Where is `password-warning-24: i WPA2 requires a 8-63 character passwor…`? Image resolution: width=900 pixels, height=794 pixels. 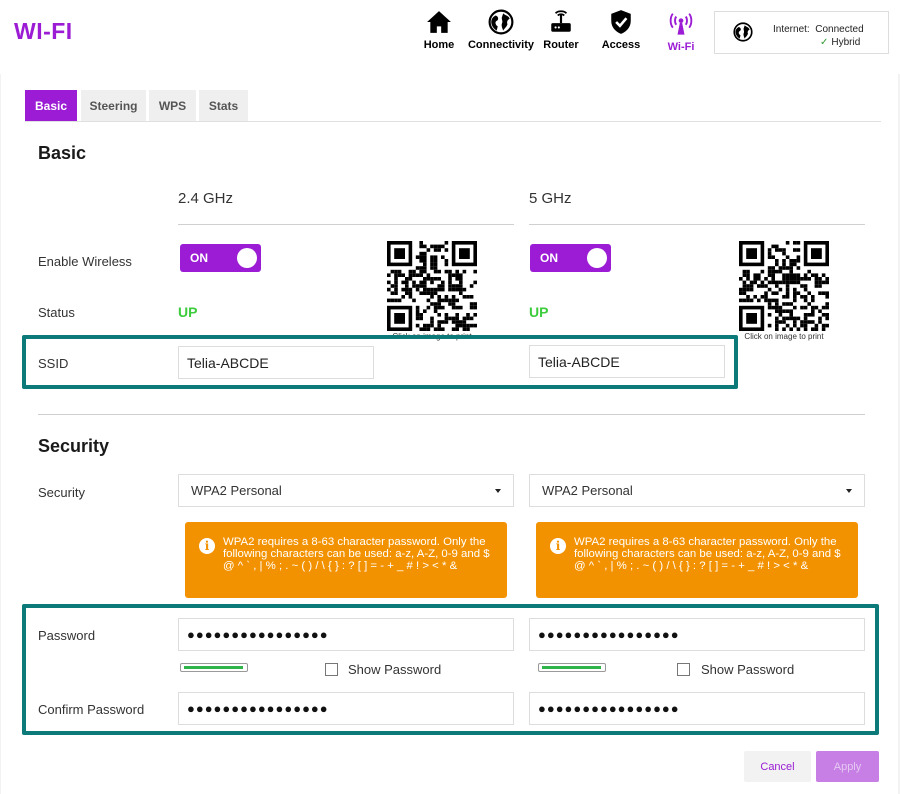 password-warning-24: i WPA2 requires a 8-63 character passwor… is located at coordinates (346, 560).